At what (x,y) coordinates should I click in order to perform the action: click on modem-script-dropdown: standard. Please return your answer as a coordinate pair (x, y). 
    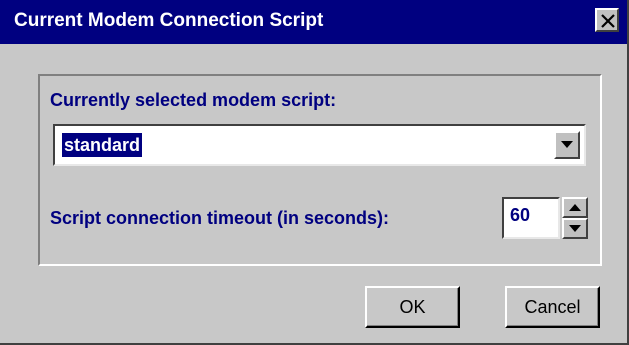
    Looking at the image, I should click on (319, 145).